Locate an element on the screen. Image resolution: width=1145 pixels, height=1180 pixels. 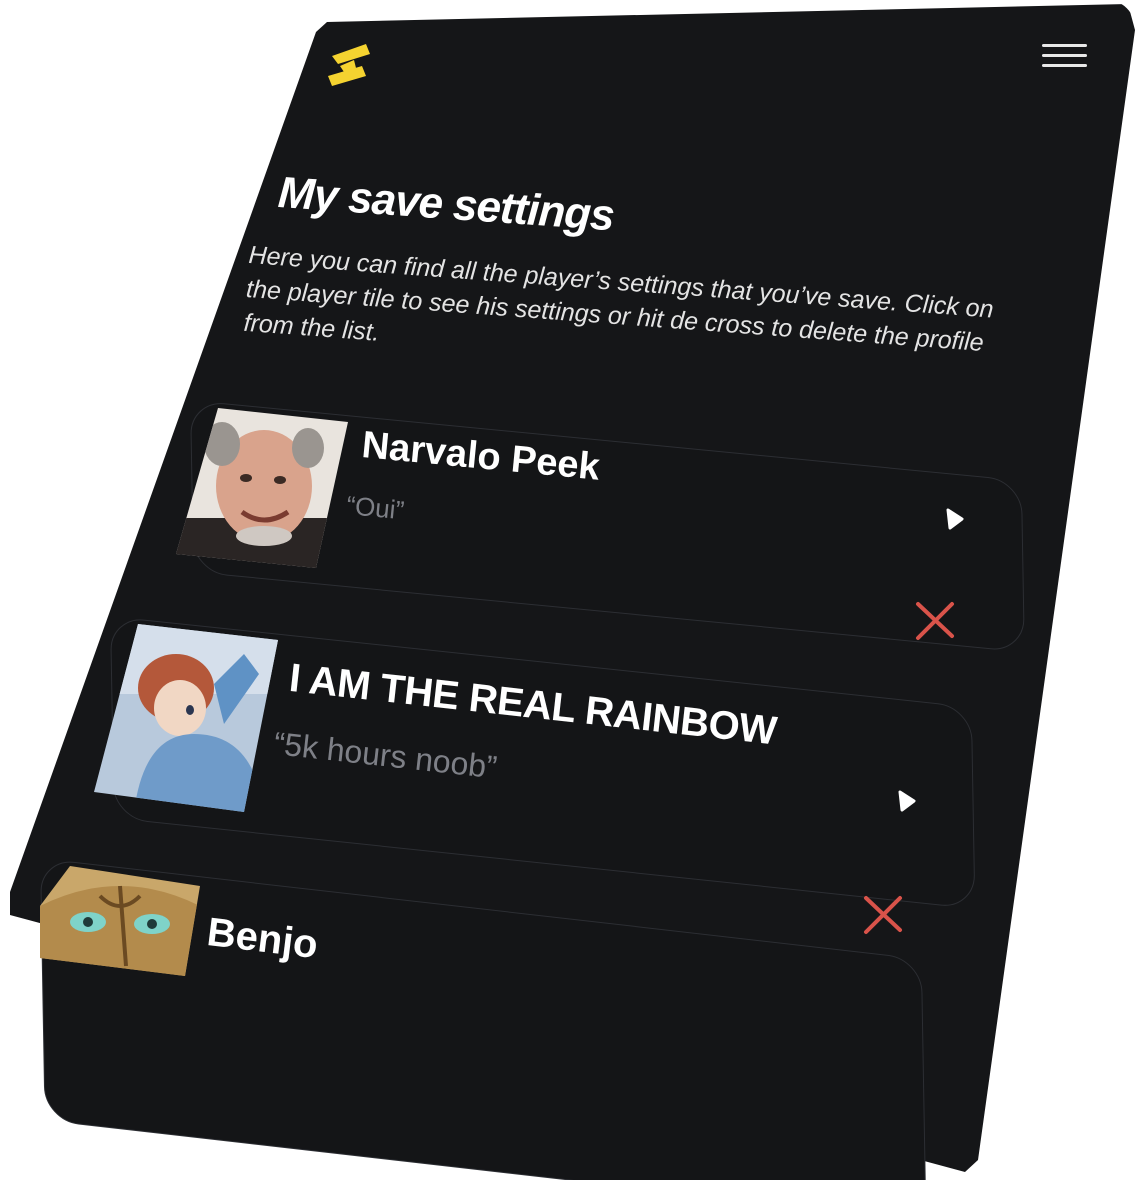
player-avatar is located at coordinates (120, 921).